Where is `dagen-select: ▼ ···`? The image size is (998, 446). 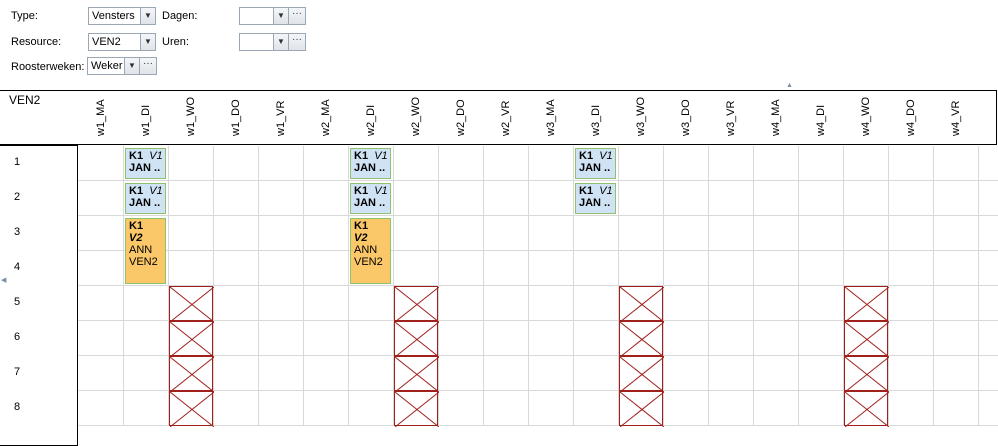
dagen-select: ▼ ··· is located at coordinates (272, 16).